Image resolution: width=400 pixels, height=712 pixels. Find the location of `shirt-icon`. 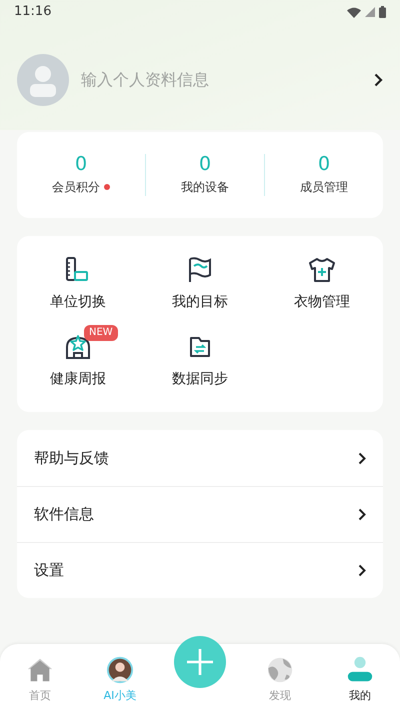

shirt-icon is located at coordinates (322, 270).